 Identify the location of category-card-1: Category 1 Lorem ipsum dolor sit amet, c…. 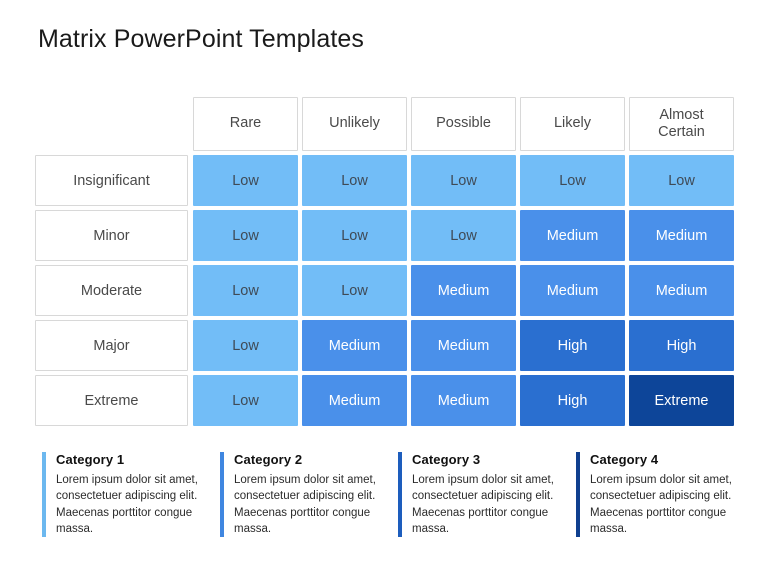
(120, 495).